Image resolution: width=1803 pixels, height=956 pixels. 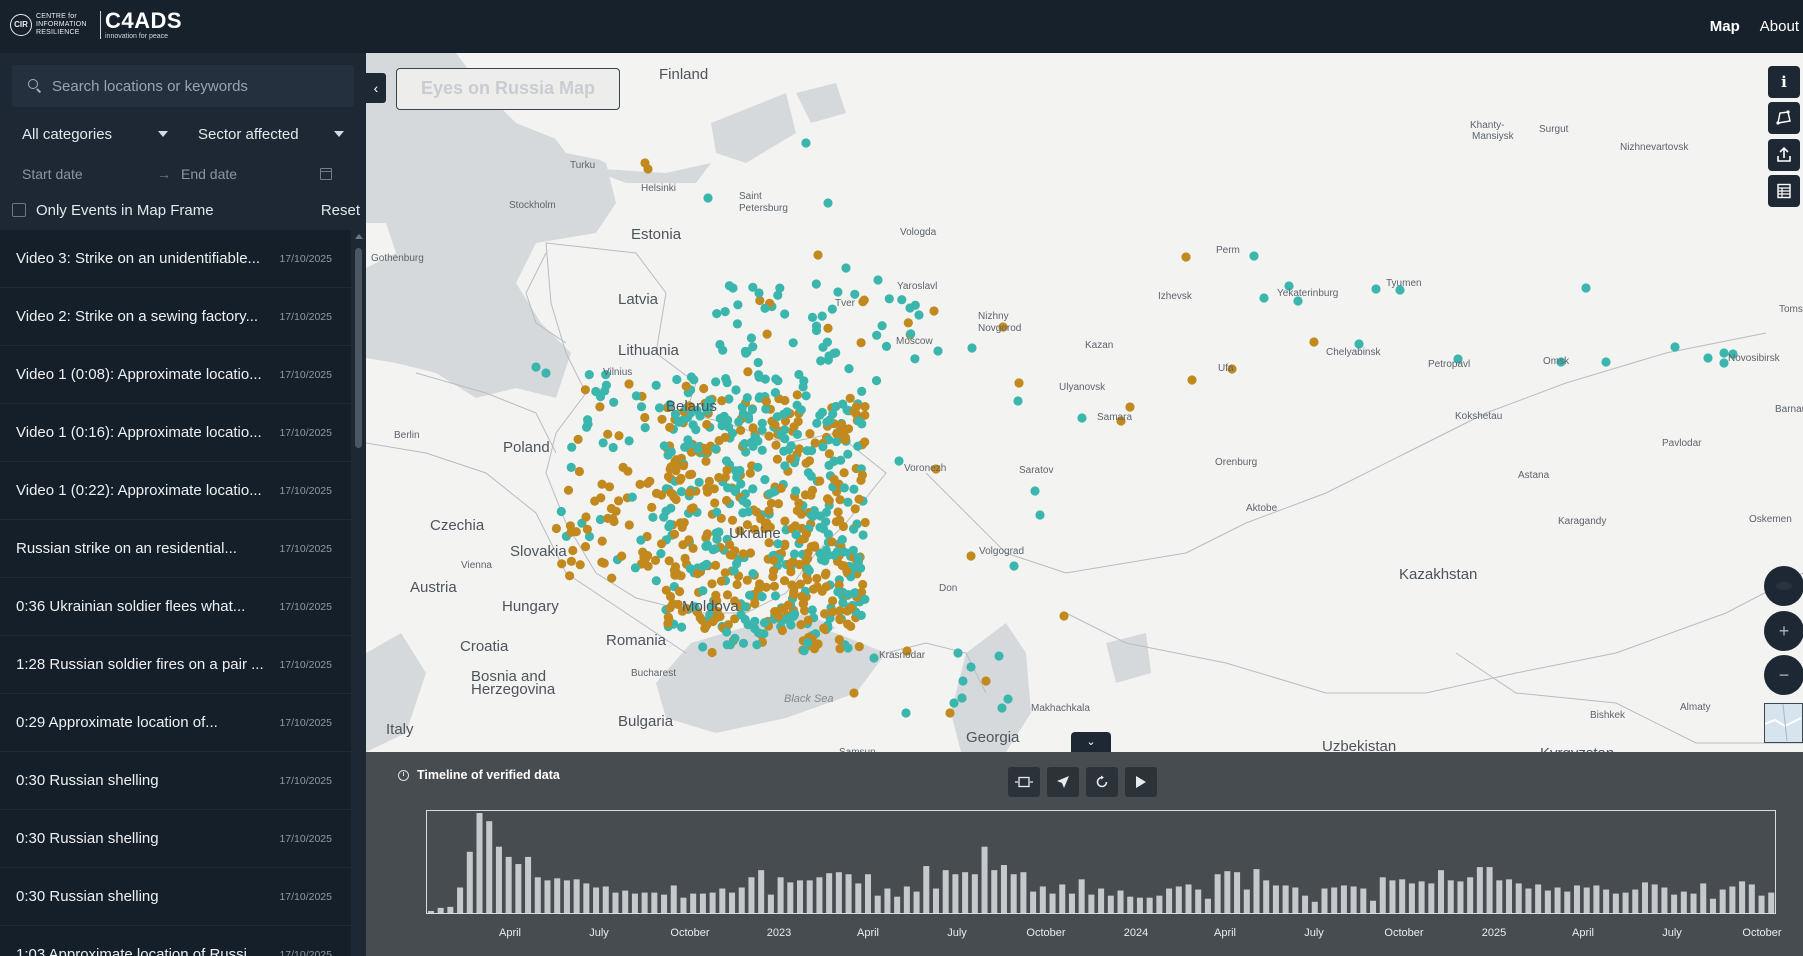 I want to click on calendar-icon, so click(x=326, y=174).